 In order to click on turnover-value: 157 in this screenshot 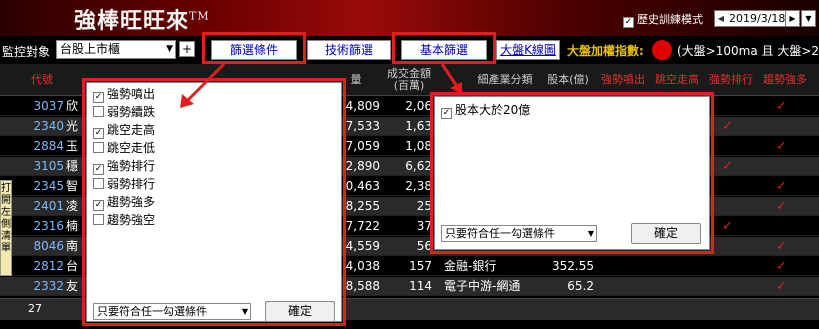, I will do `click(420, 266)`.